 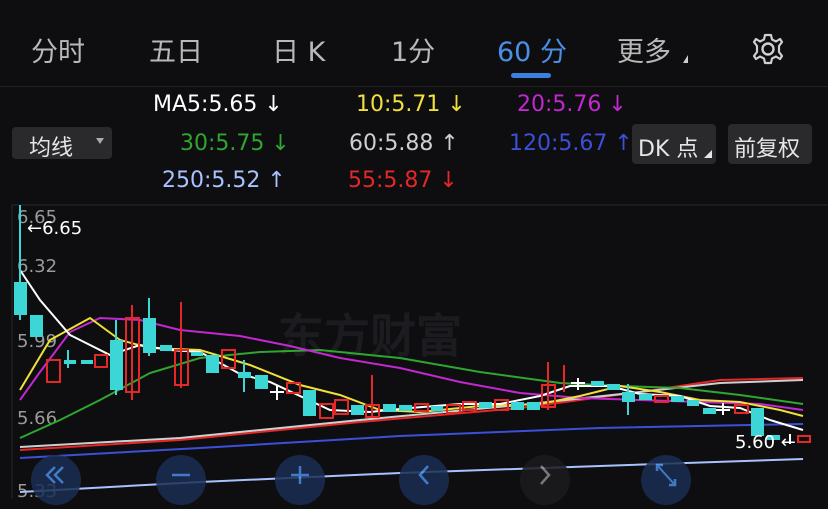 I want to click on low-price-marker: 5.60 ←, so click(x=765, y=442).